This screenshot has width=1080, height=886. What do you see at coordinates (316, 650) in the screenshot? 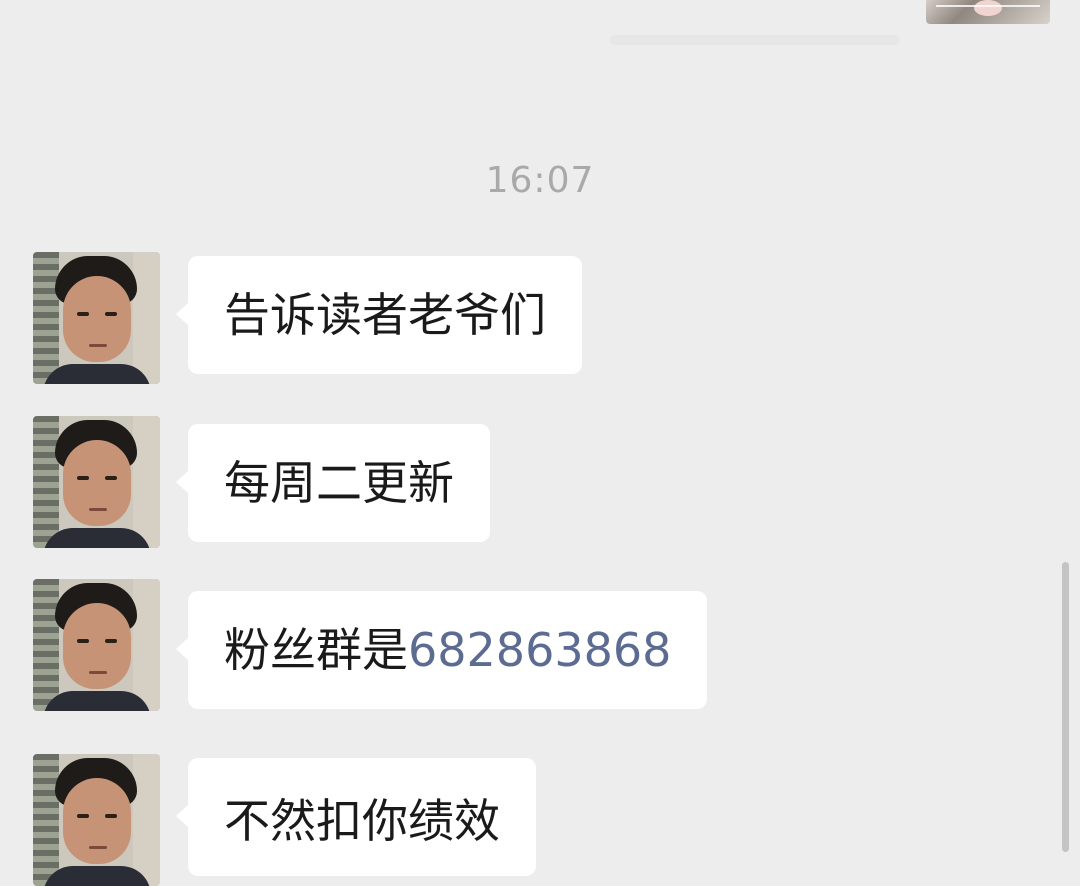
I see `message-text: 粉丝群是` at bounding box center [316, 650].